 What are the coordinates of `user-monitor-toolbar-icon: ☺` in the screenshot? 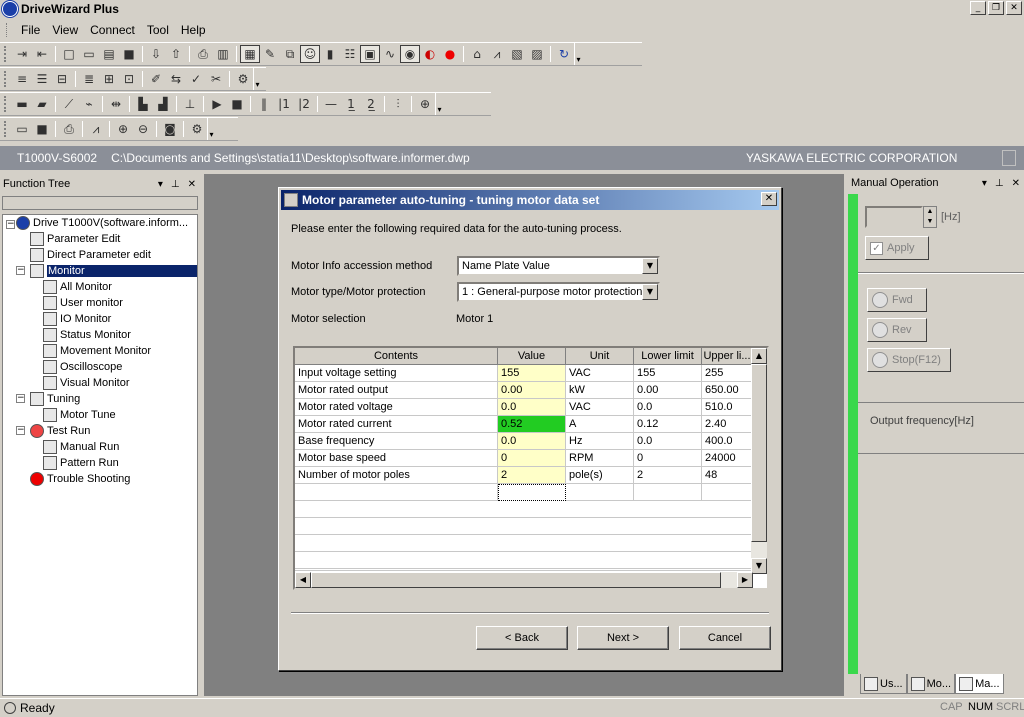 It's located at (310, 54).